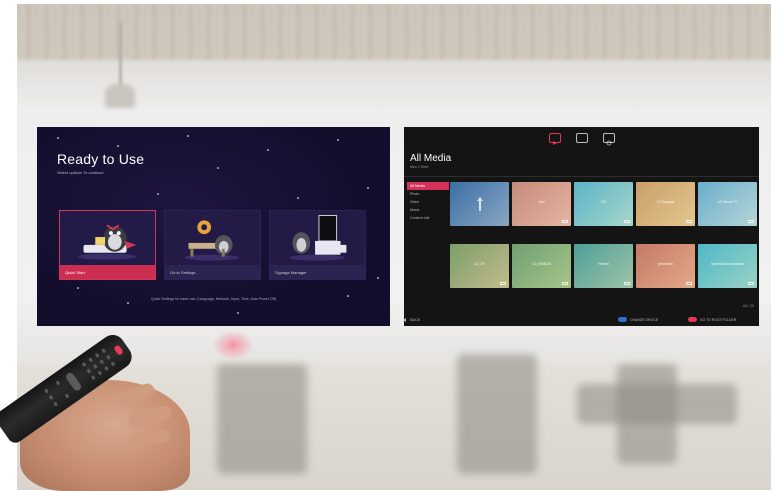 The image size is (772, 491). I want to click on up-arrow-icon, so click(480, 204).